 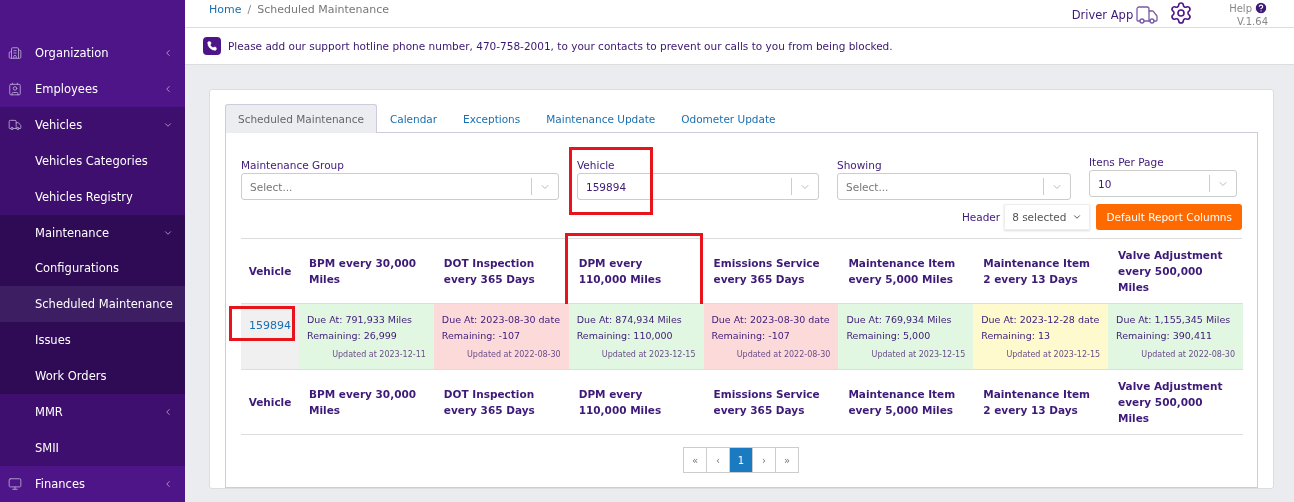 I want to click on field-label: Maintenance Group, so click(x=293, y=165).